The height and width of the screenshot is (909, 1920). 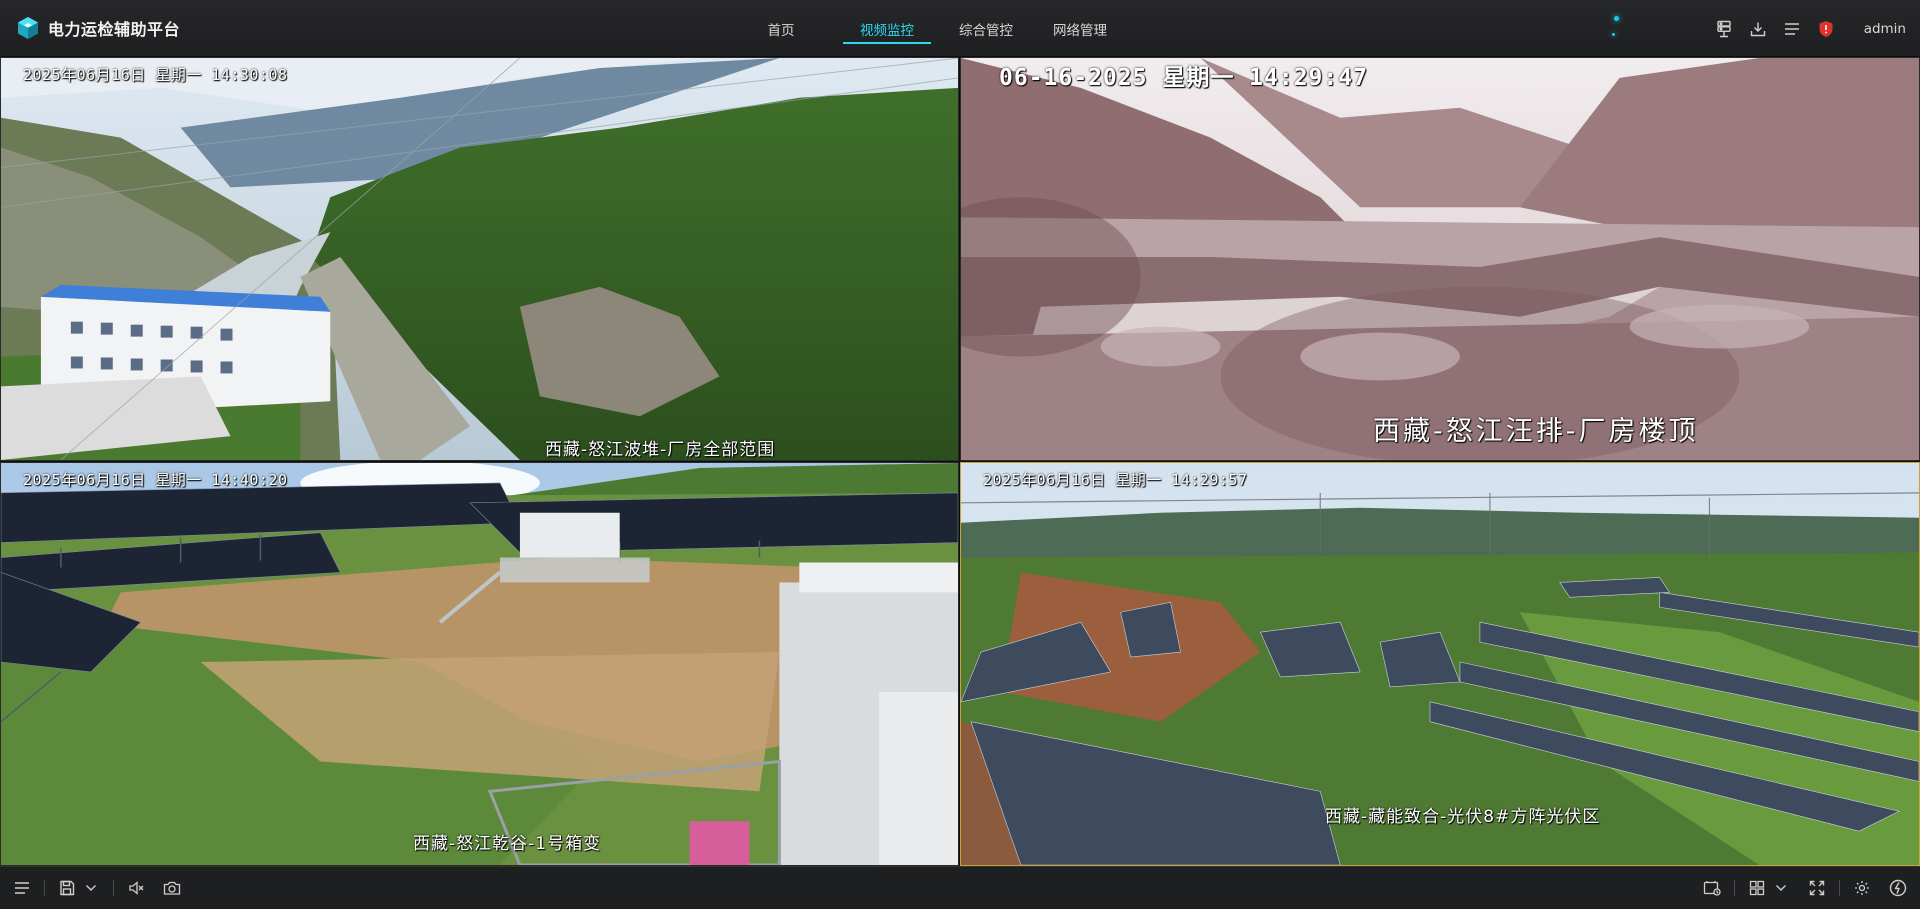 I want to click on user-menu: admin, so click(x=1885, y=29).